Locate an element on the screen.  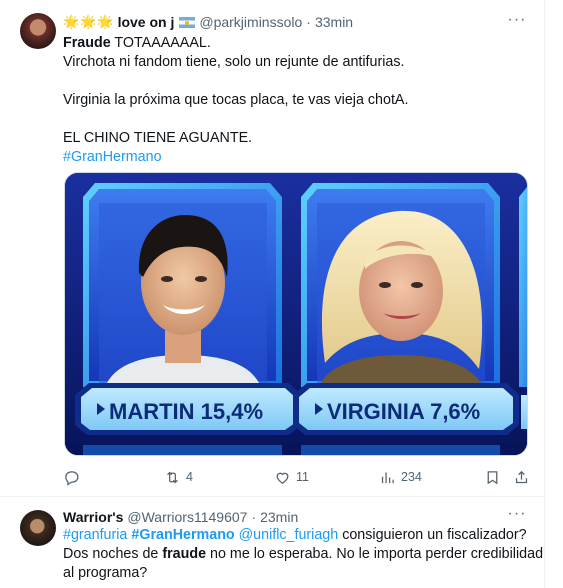
analytics-icon is located at coordinates (387, 477).